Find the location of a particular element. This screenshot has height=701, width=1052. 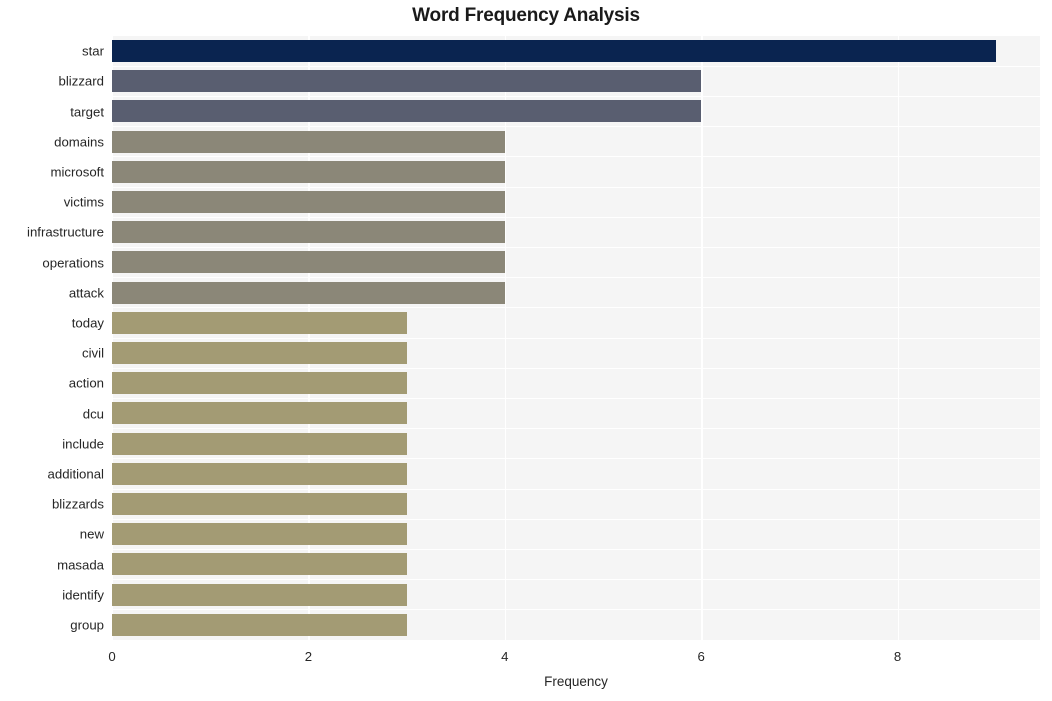

y-tick-label: new is located at coordinates (91, 534).